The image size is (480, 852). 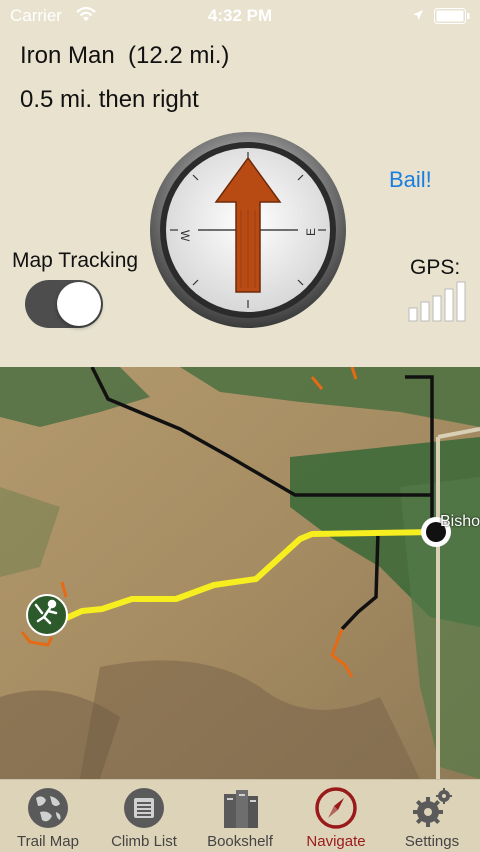 I want to click on compass-west-letter: W, so click(x=185, y=236).